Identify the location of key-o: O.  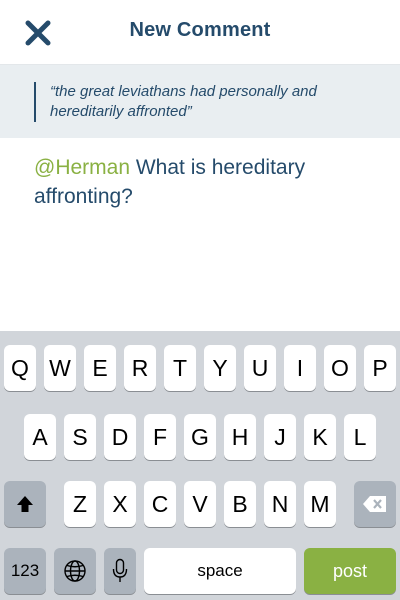
(340, 368).